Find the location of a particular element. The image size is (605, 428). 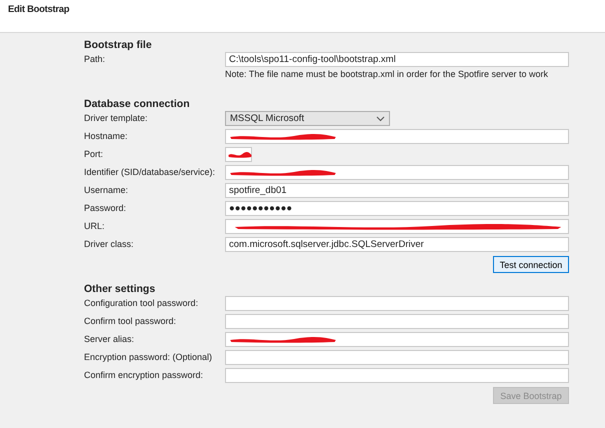

field-label: Configuration tool password: is located at coordinates (141, 302).